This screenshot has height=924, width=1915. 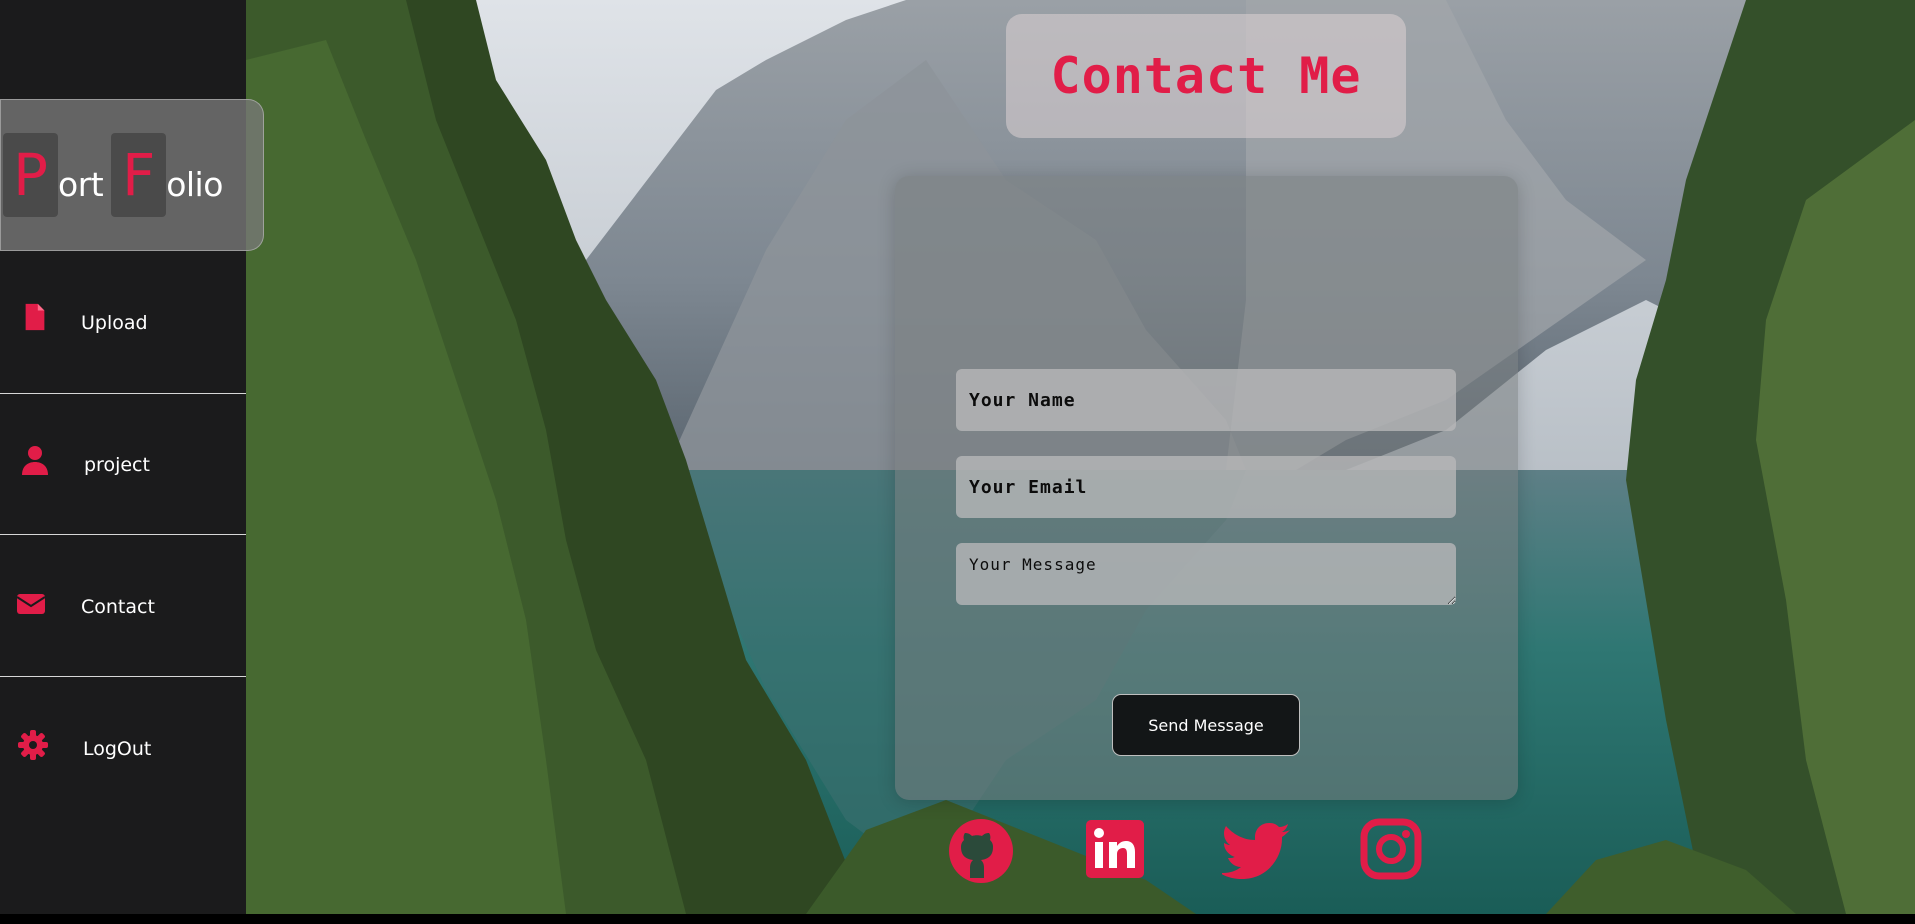 I want to click on bottom-edge-bar, so click(x=957, y=919).